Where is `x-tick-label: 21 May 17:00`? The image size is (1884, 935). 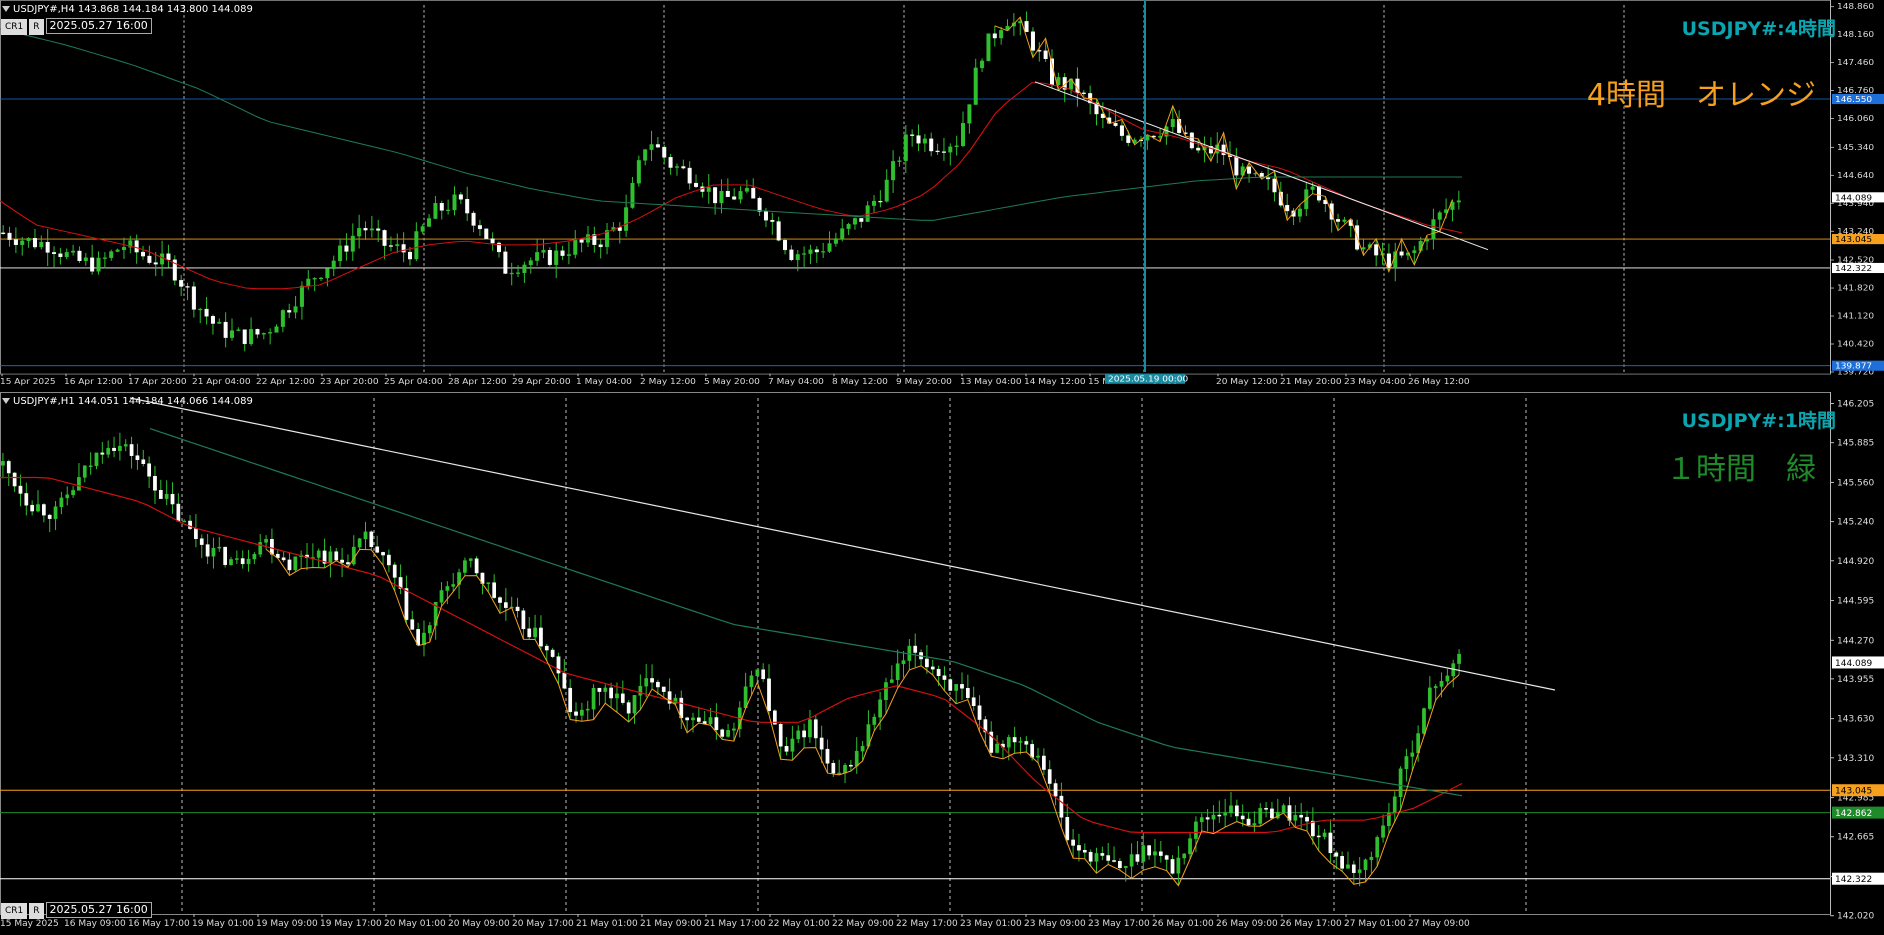 x-tick-label: 21 May 17:00 is located at coordinates (735, 924).